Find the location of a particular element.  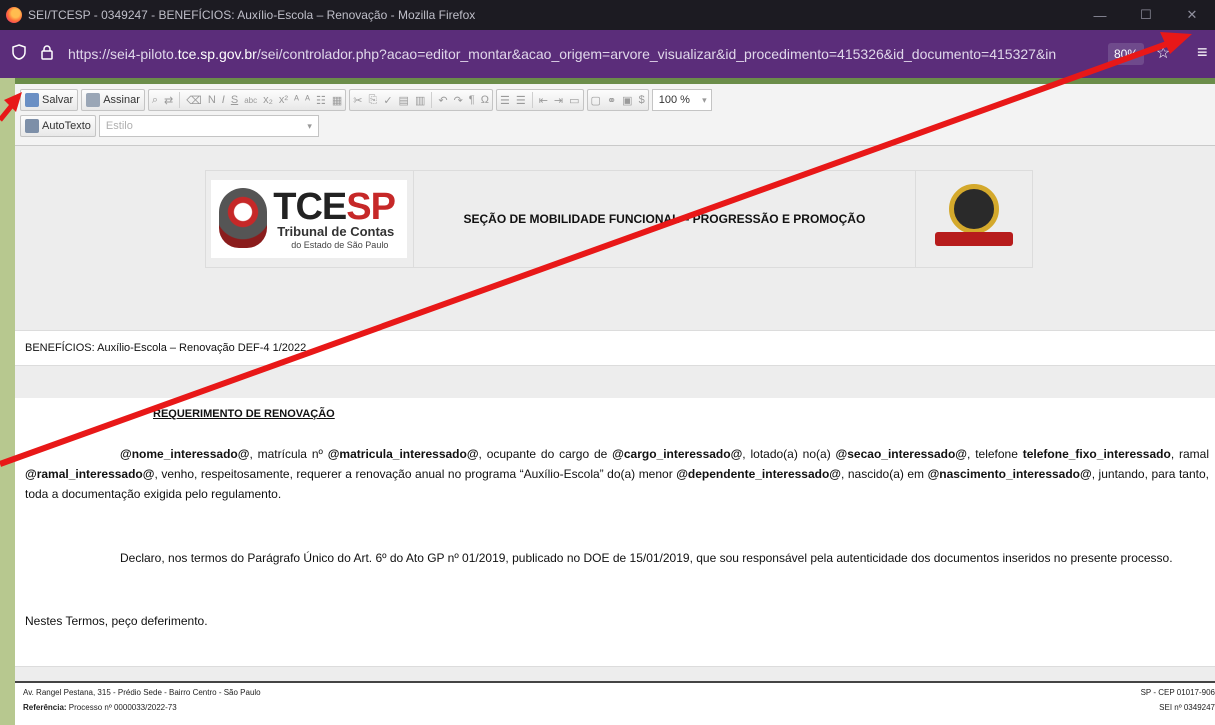

table-icon: ▦ is located at coordinates (337, 100).